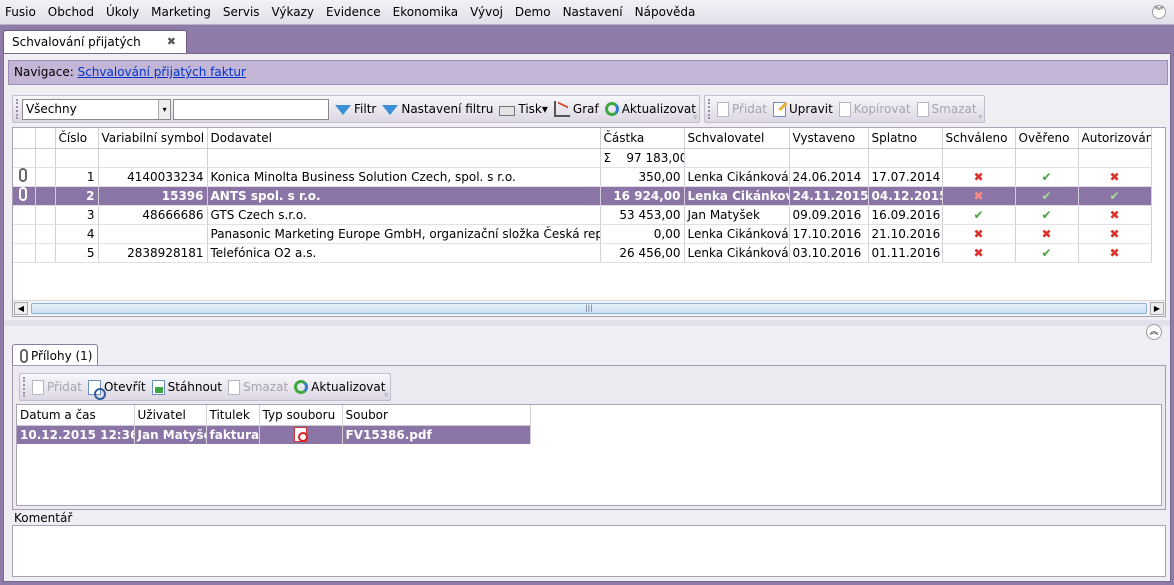 The image size is (1174, 585). I want to click on horizontal-scrollbar: ◀ ||| ▶, so click(589, 308).